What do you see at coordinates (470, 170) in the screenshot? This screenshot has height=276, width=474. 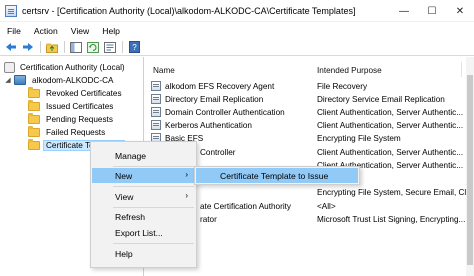 I see `scrollbar-thumb` at bounding box center [470, 170].